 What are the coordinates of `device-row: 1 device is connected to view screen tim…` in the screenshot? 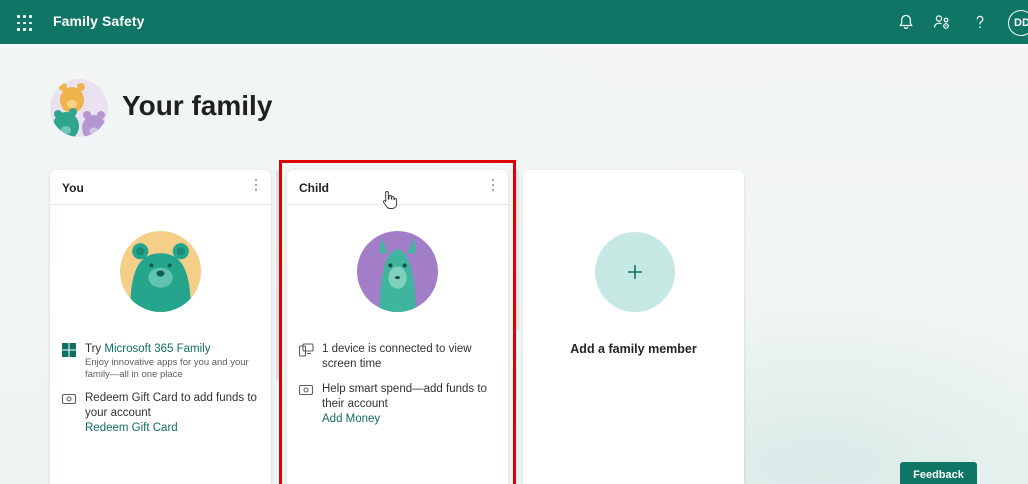 It's located at (395, 357).